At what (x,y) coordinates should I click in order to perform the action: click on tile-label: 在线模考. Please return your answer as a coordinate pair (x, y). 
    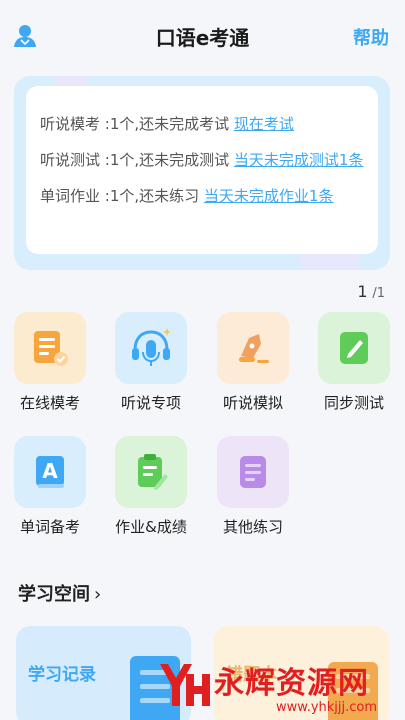
    Looking at the image, I should click on (49, 403).